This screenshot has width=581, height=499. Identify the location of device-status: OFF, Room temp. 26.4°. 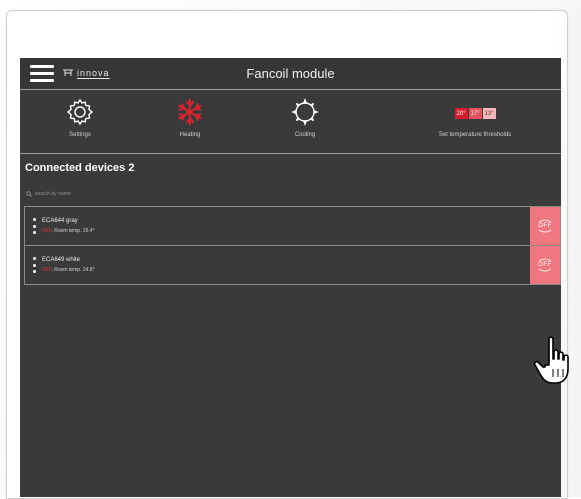
(68, 231).